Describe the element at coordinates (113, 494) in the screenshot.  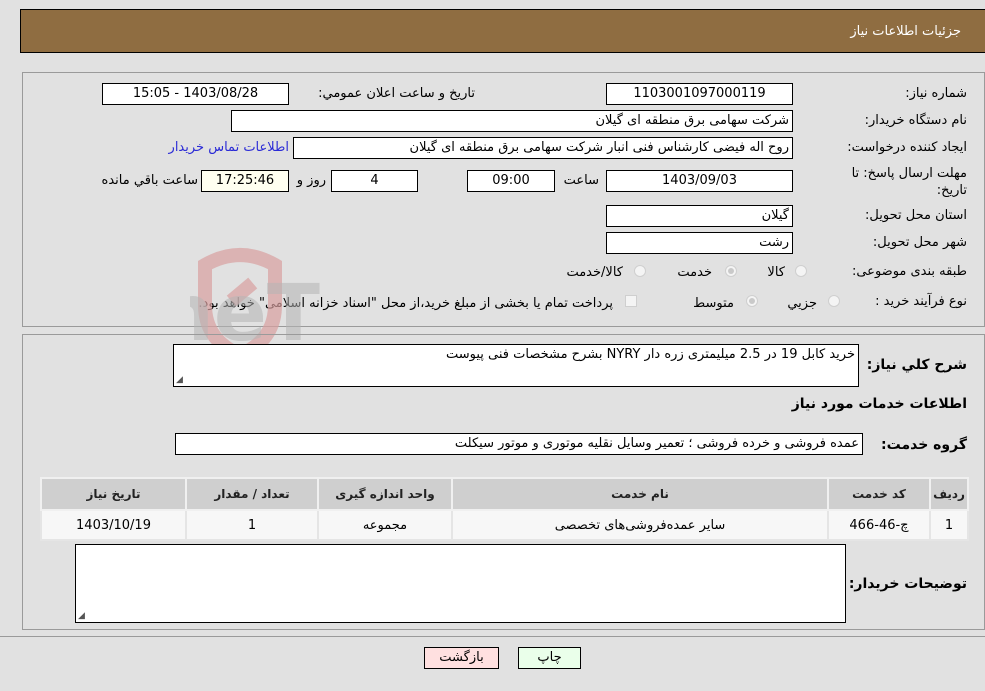
I see `col-need-date: تاریخ نیاز` at that location.